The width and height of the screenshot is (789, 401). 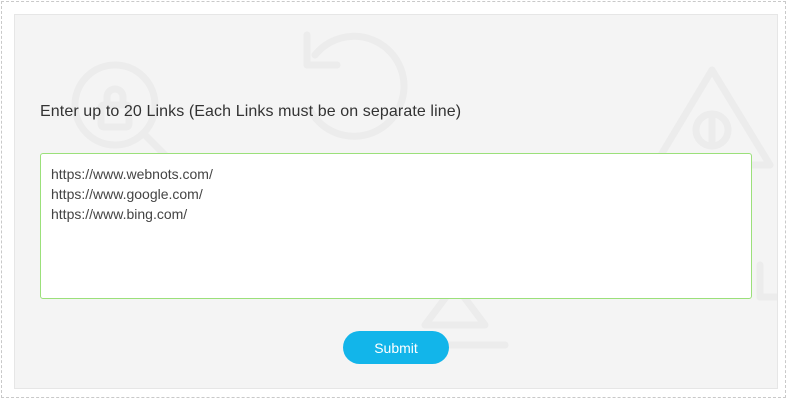 I want to click on submit-button: Submit, so click(x=396, y=347).